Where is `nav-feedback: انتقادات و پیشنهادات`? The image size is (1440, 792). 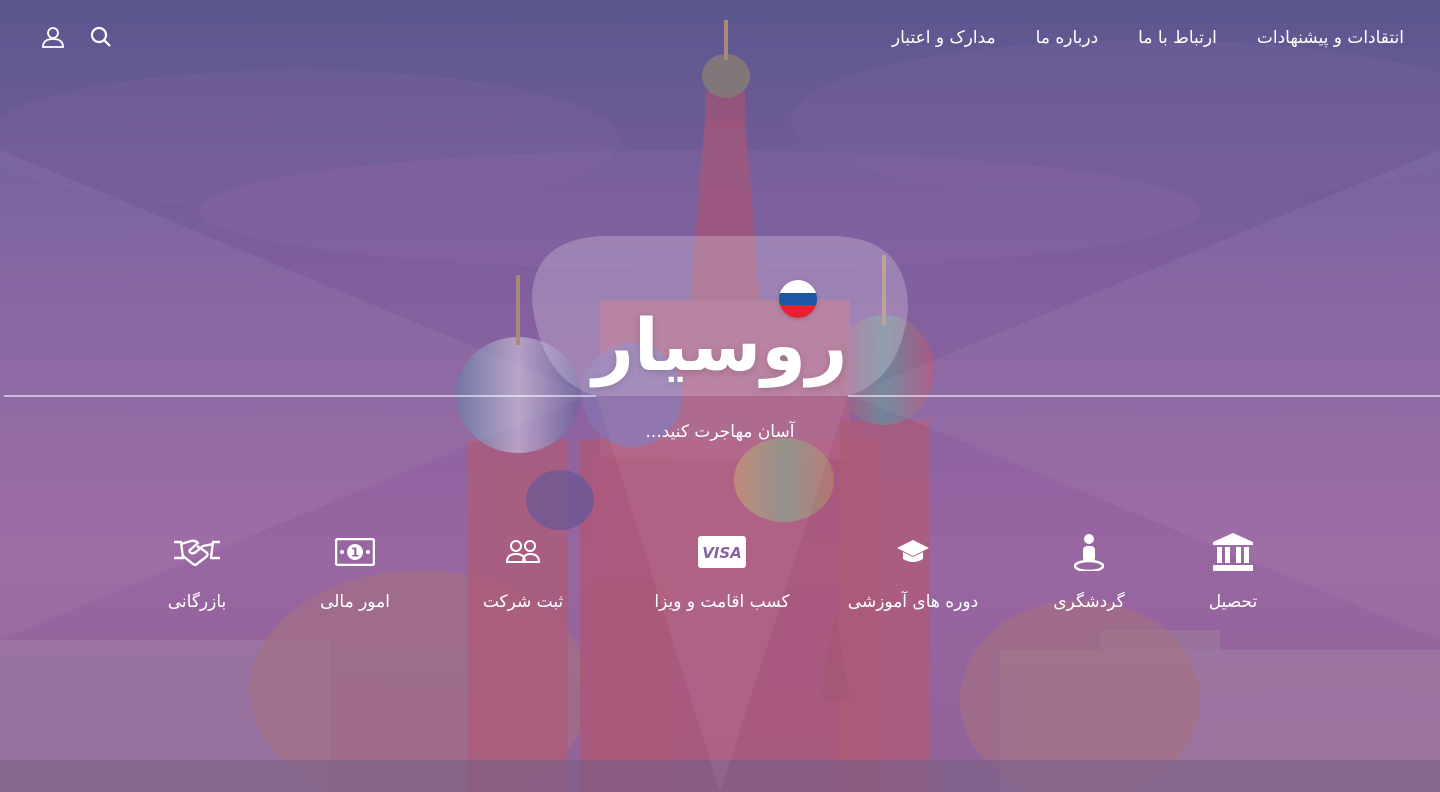
nav-feedback: انتقادات و پیشنهادات is located at coordinates (1330, 38).